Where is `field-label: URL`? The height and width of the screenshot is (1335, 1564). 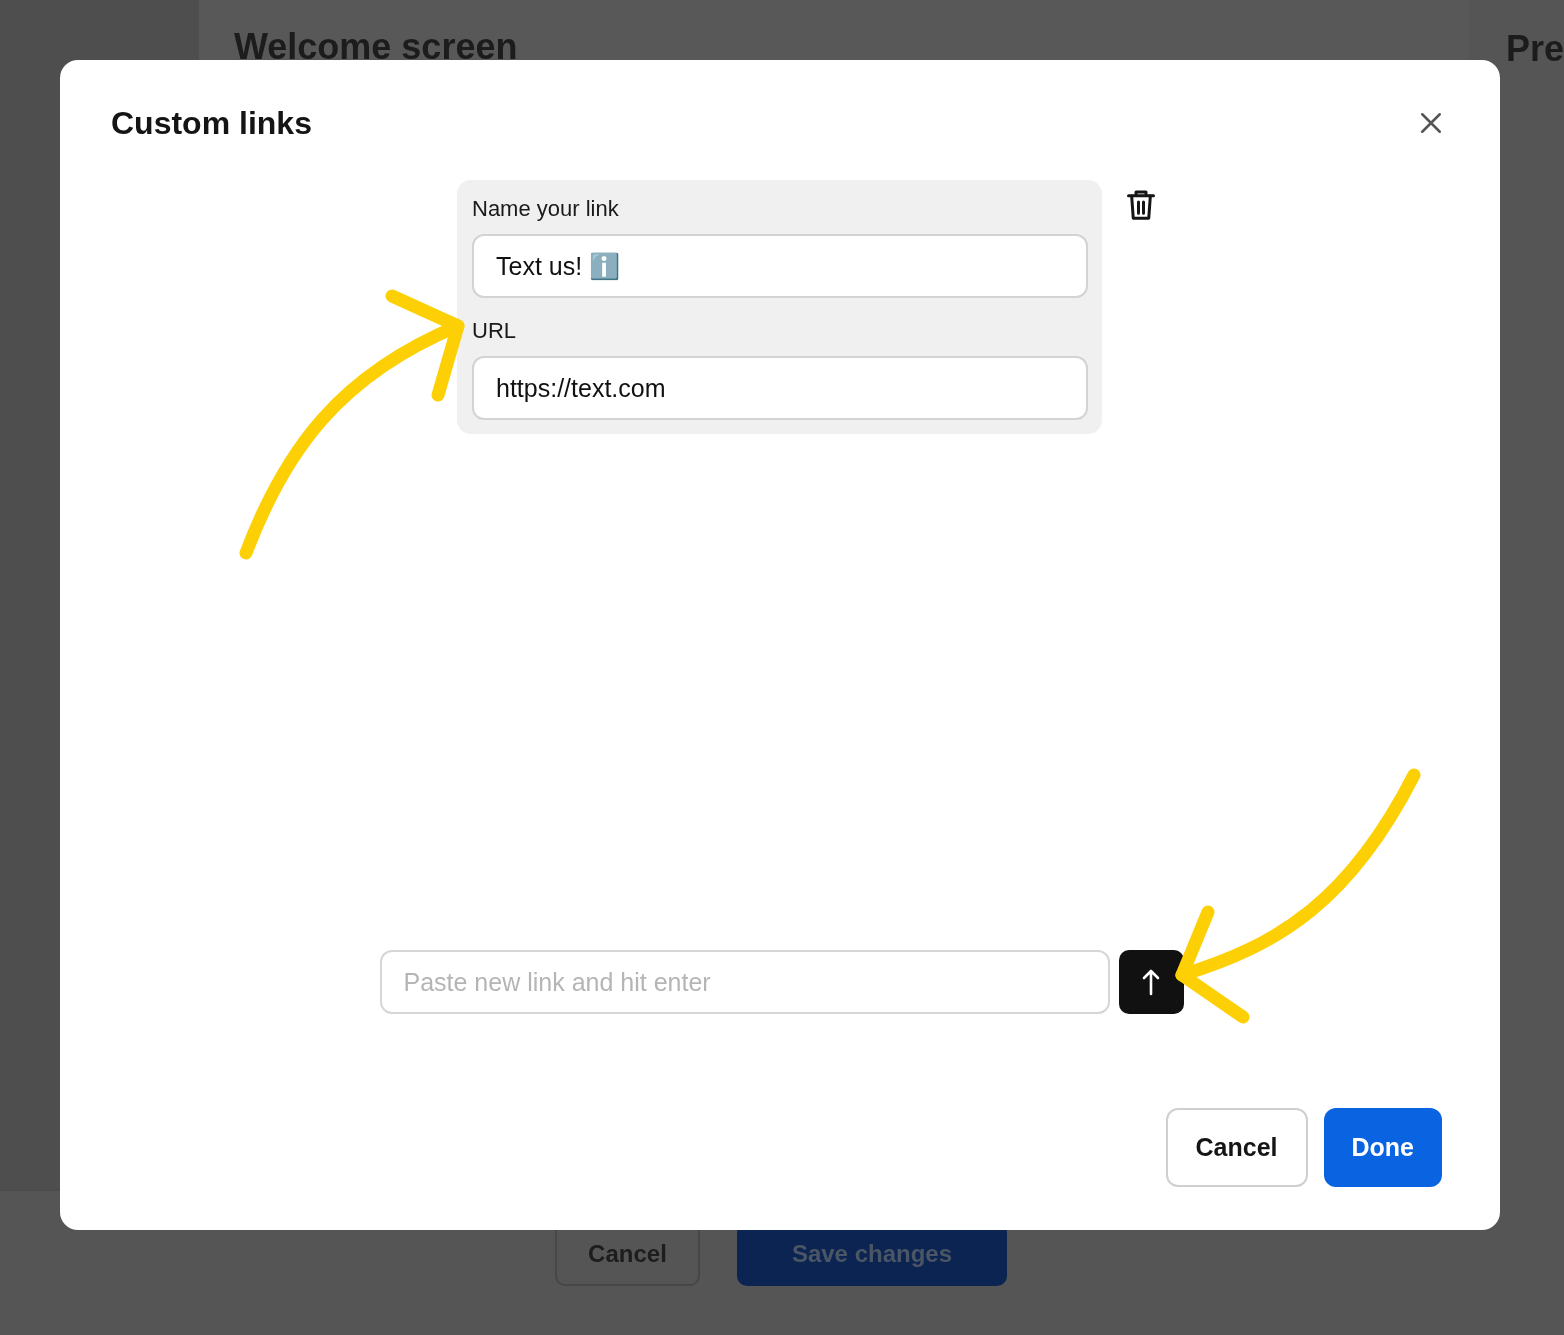
field-label: URL is located at coordinates (494, 331).